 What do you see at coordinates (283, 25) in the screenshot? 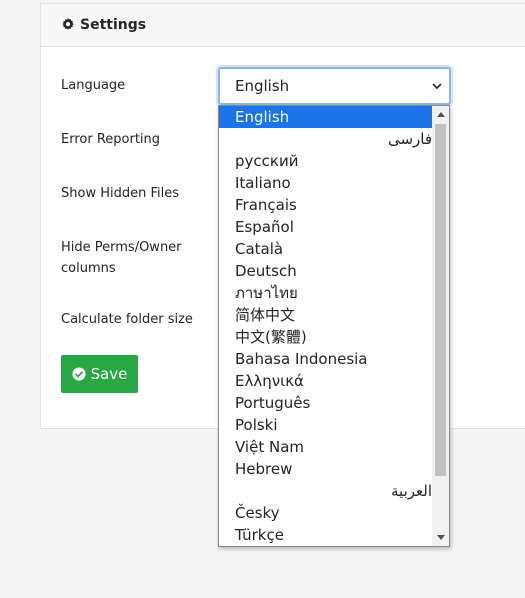
I see `card-header: Settings` at bounding box center [283, 25].